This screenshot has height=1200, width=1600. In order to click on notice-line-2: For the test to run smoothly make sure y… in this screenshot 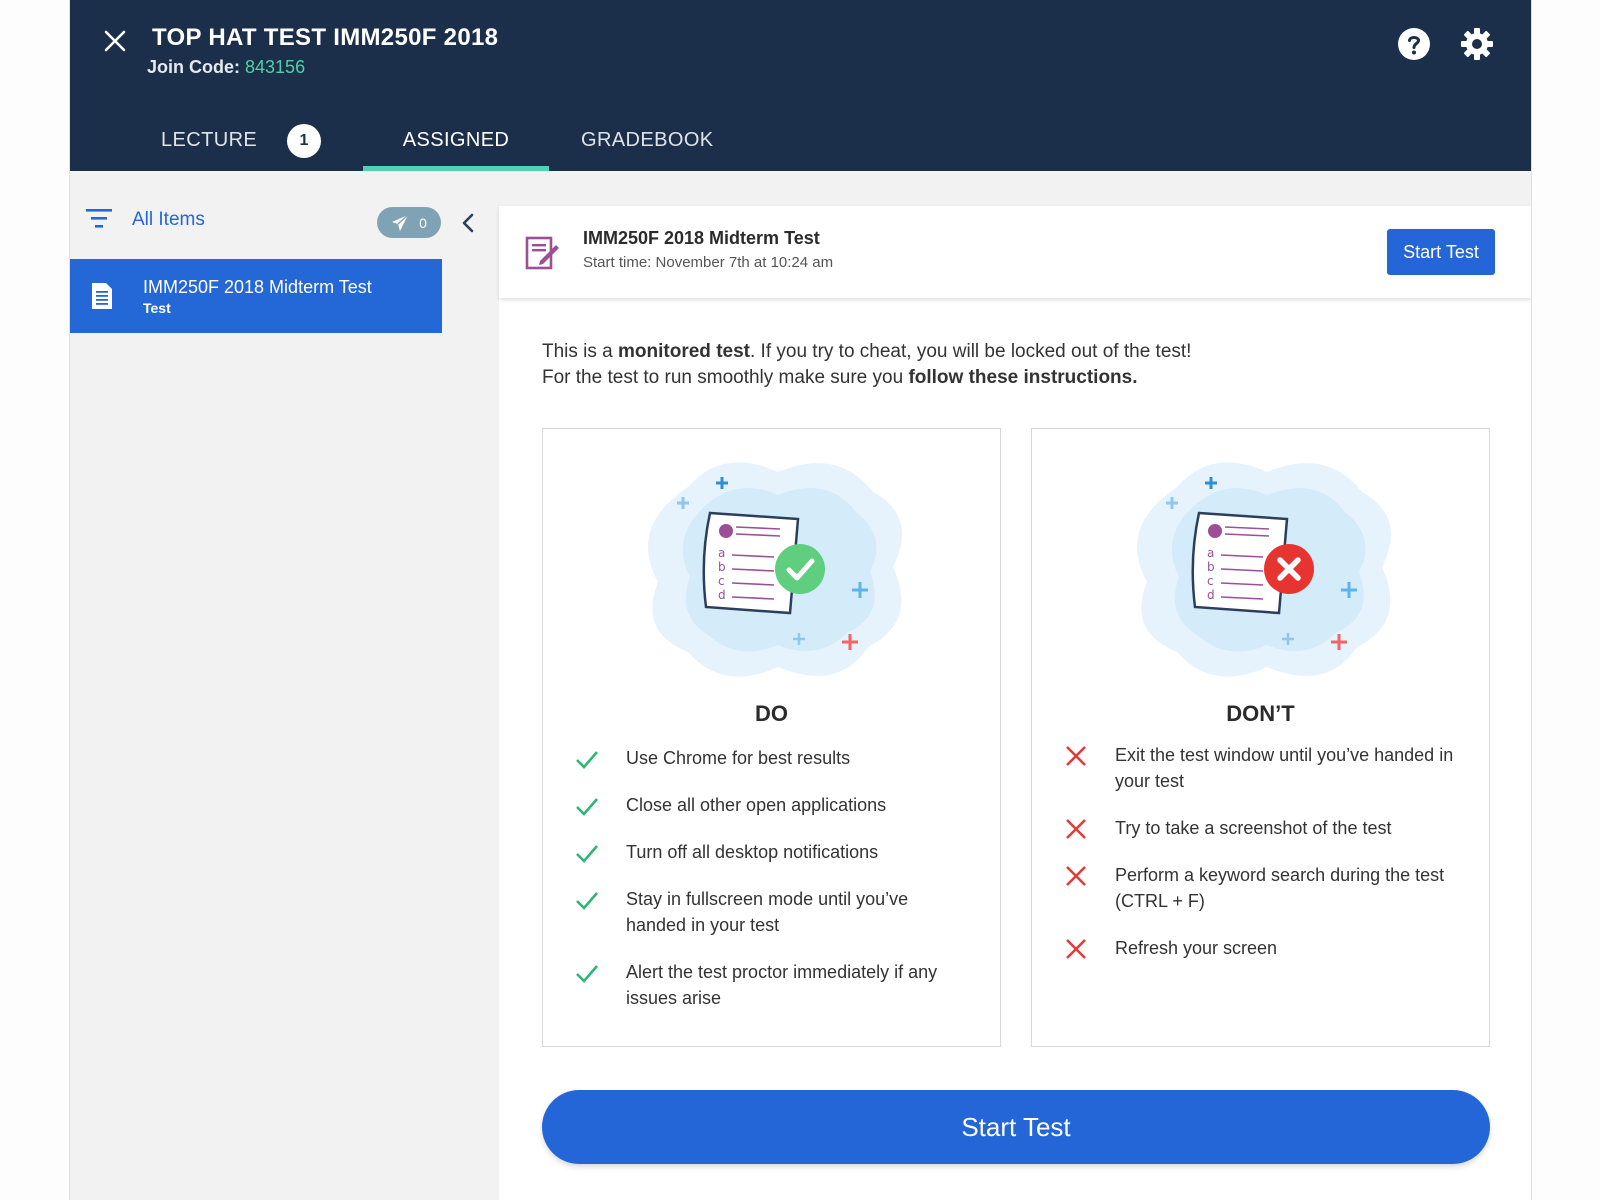, I will do `click(866, 378)`.